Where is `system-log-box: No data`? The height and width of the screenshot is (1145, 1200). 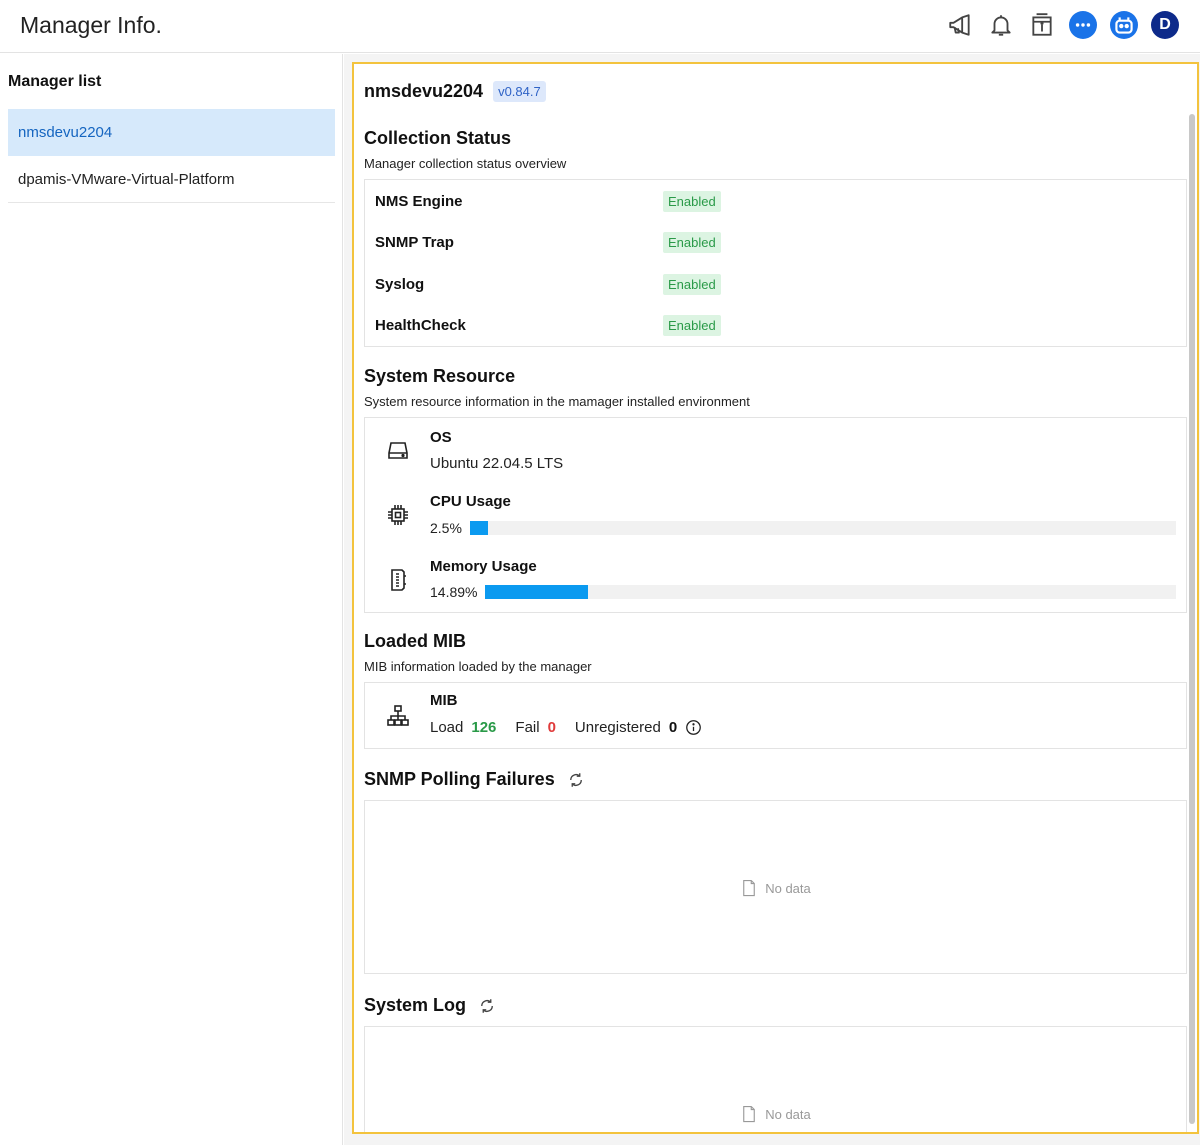 system-log-box: No data is located at coordinates (775, 1079).